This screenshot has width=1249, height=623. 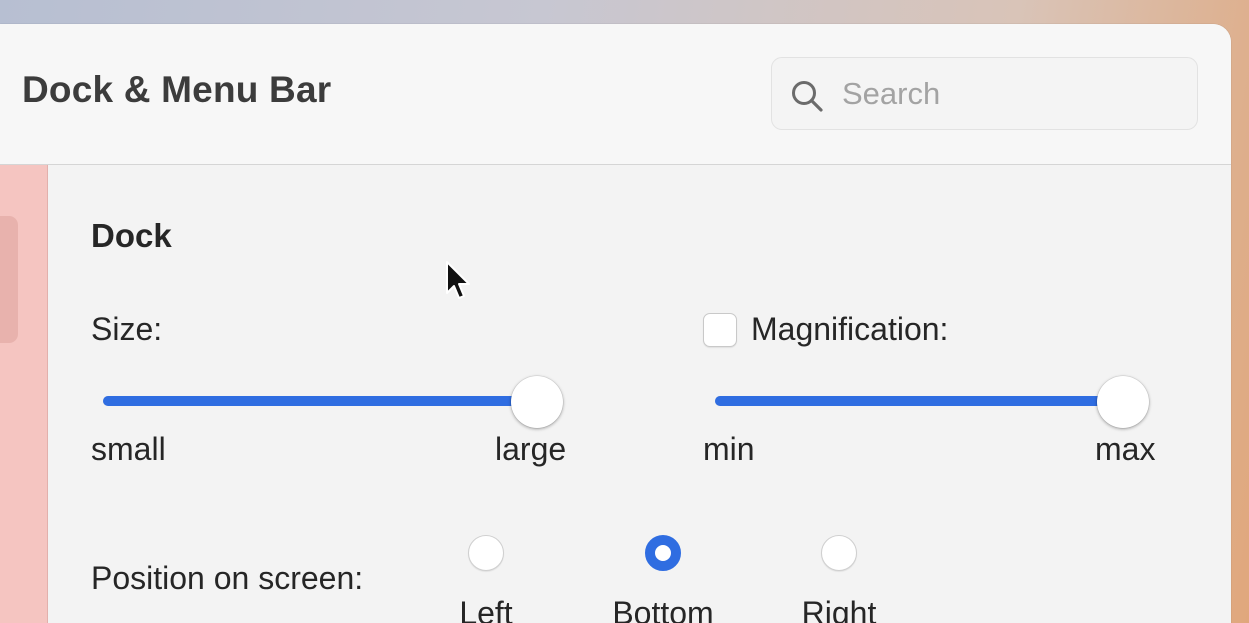 I want to click on search-input, so click(x=1007, y=94).